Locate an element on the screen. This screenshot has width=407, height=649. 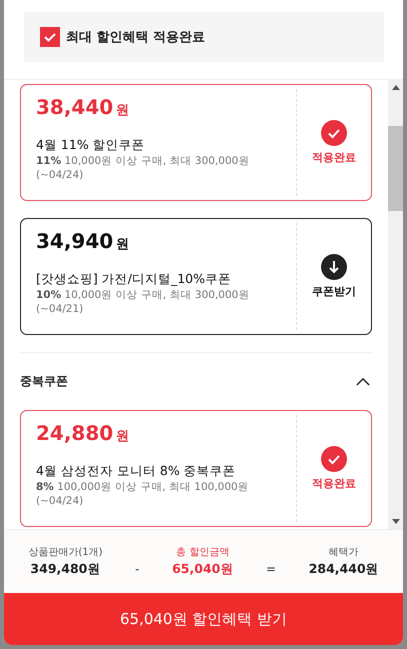
coupon-title: 4월 11% 할인쿠폰 is located at coordinates (91, 145).